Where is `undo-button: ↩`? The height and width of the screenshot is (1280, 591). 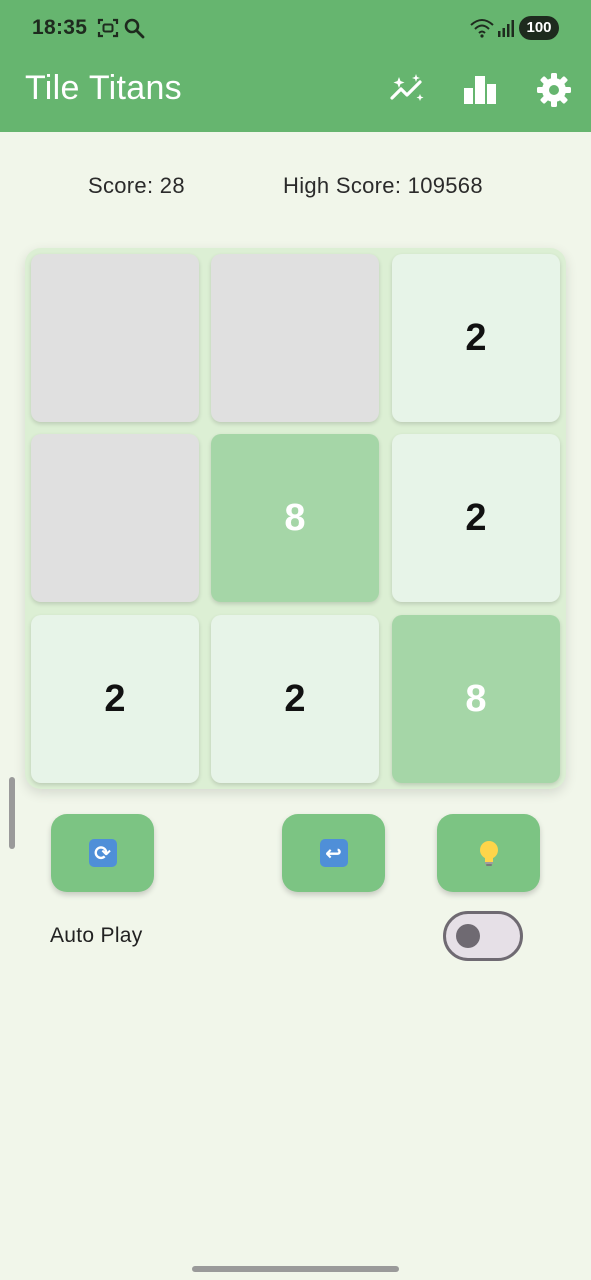
undo-button: ↩ is located at coordinates (333, 853).